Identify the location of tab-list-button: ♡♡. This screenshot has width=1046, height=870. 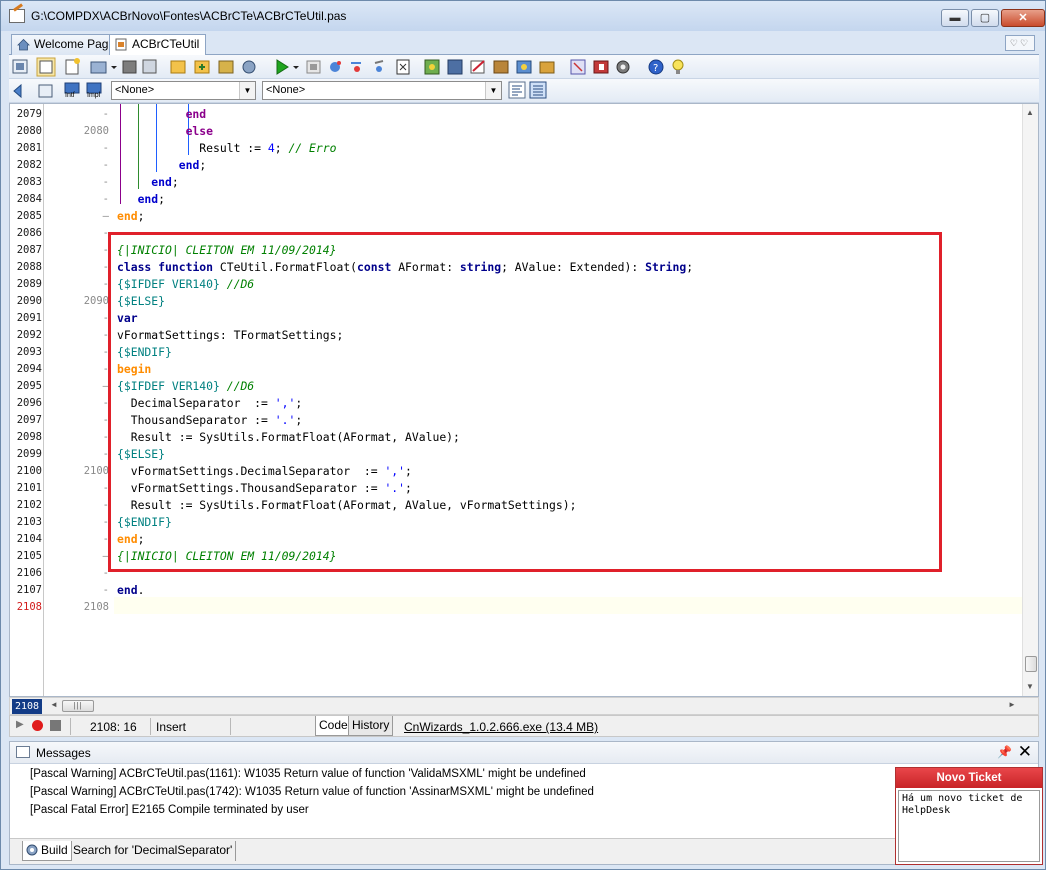
(1020, 43).